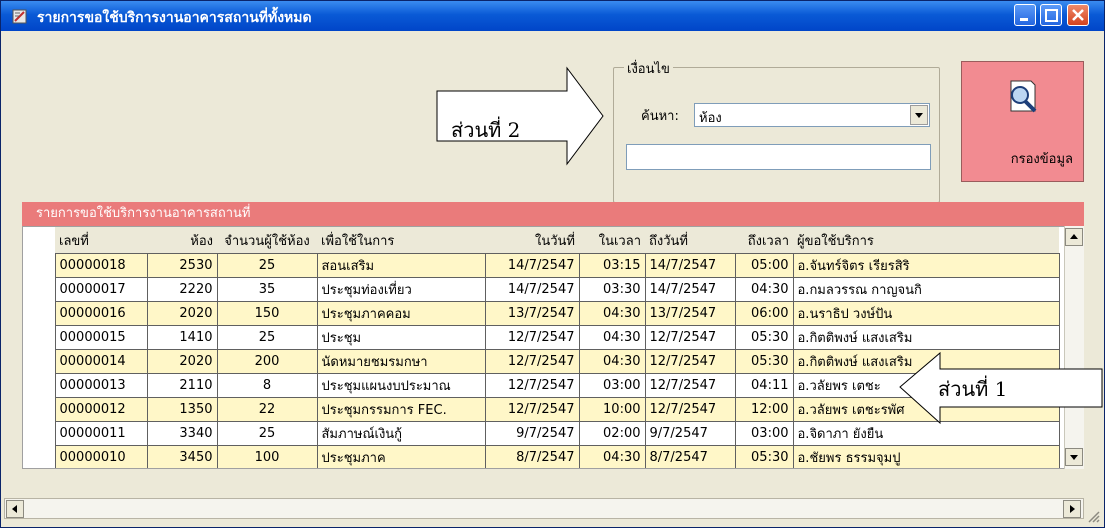  What do you see at coordinates (101, 361) in the screenshot?
I see `table-cell: 00000014` at bounding box center [101, 361].